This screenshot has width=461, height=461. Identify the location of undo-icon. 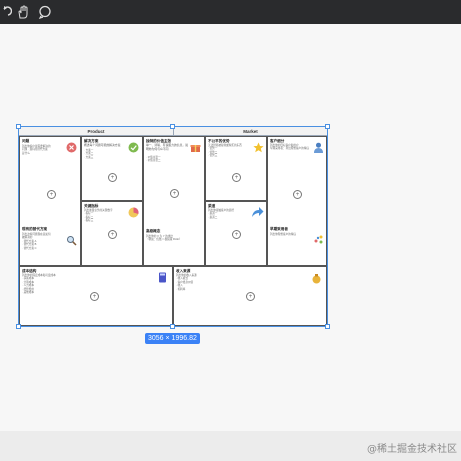
(7, 12).